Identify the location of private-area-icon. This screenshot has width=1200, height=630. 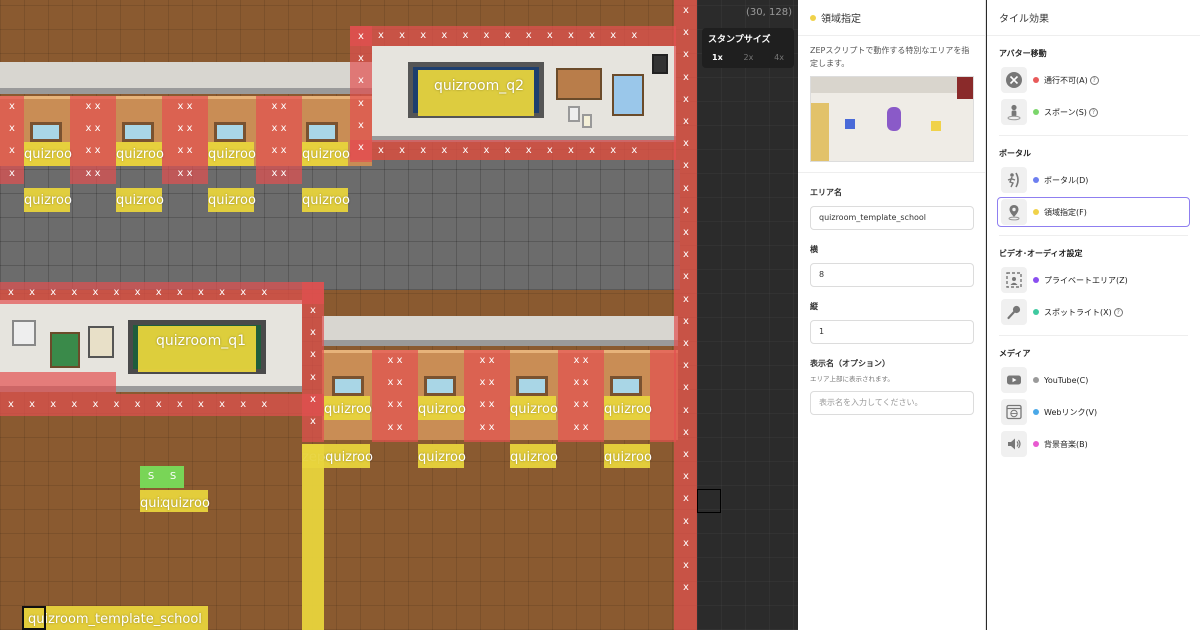
(1014, 280).